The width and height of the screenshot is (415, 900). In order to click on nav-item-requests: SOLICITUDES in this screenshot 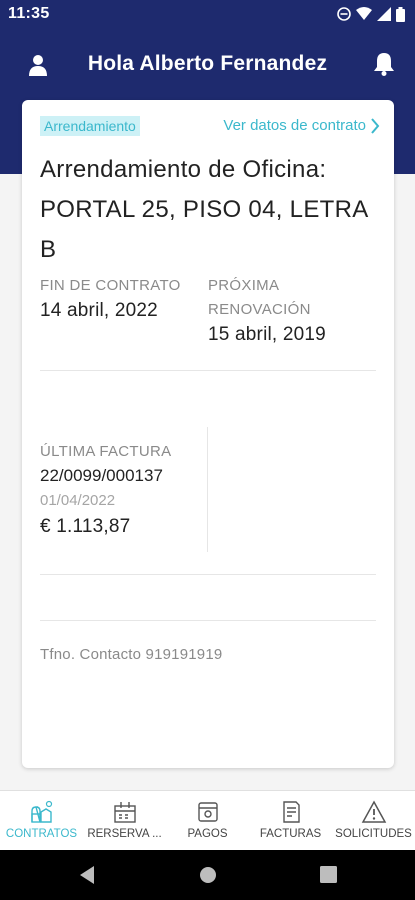, I will do `click(373, 820)`.